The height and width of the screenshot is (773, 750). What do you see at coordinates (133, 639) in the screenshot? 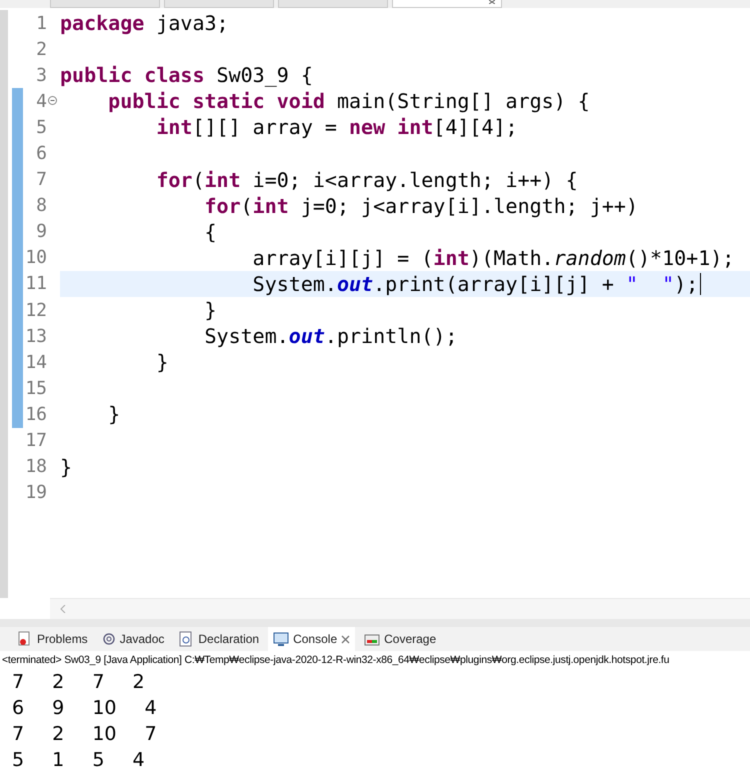
I see `view-tab: Javadoc` at bounding box center [133, 639].